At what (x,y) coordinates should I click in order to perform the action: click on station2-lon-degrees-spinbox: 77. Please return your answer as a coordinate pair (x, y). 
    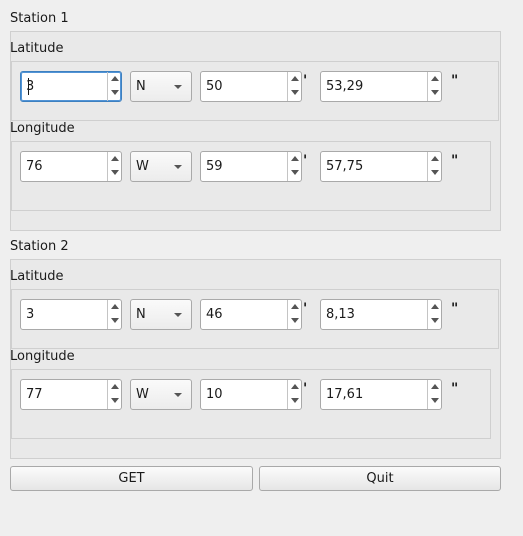
    Looking at the image, I should click on (71, 394).